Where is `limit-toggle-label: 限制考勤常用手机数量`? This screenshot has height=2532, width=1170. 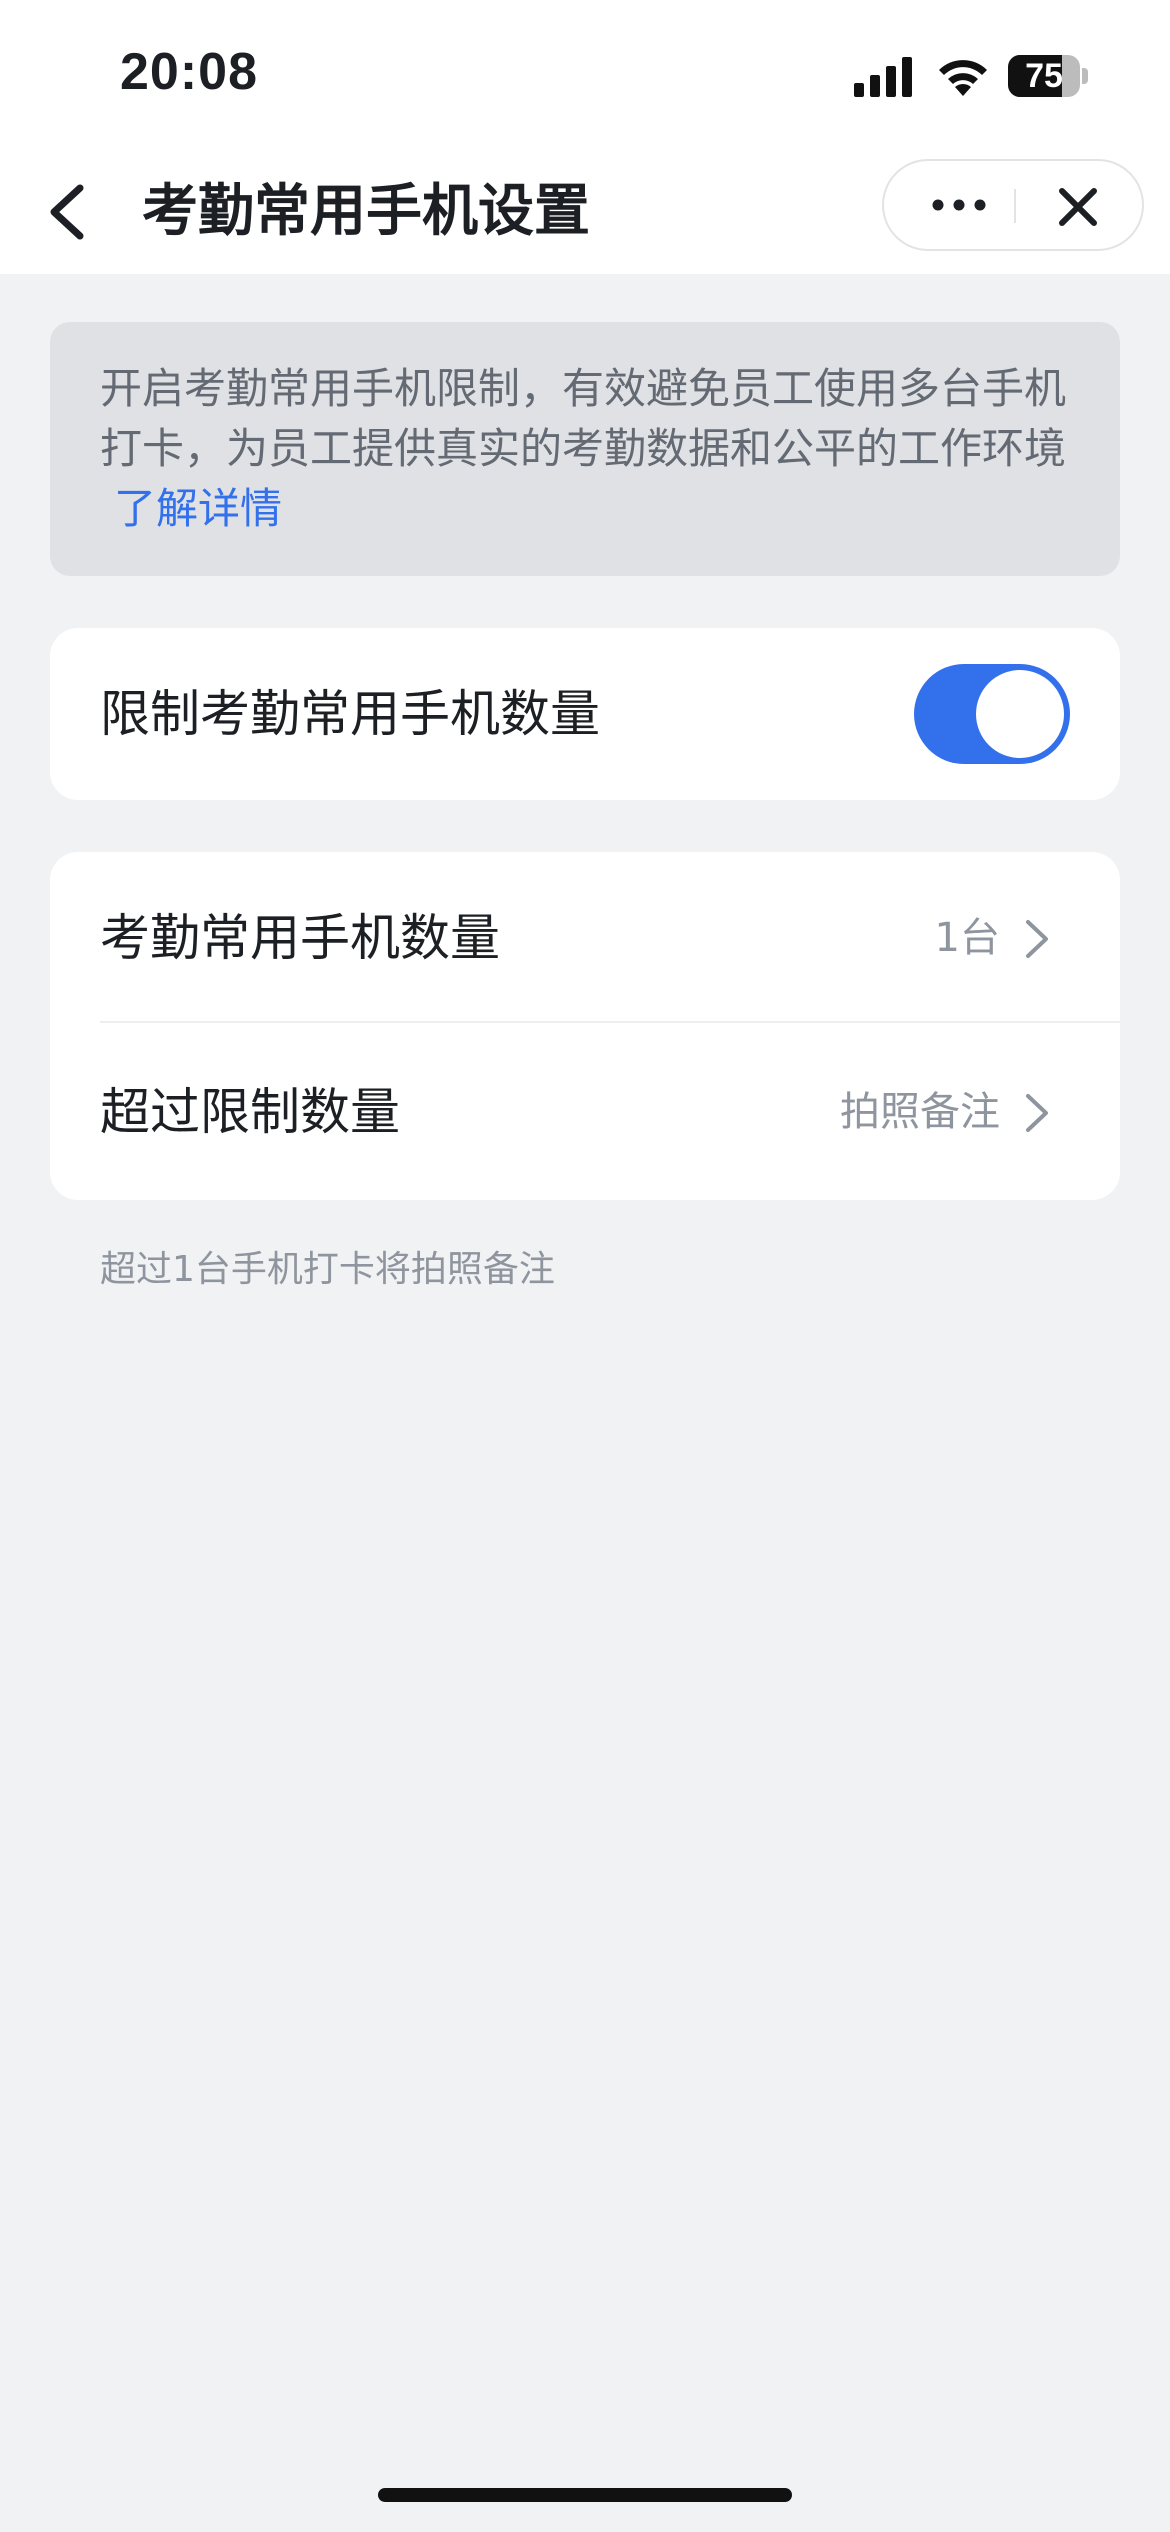 limit-toggle-label: 限制考勤常用手机数量 is located at coordinates (350, 714).